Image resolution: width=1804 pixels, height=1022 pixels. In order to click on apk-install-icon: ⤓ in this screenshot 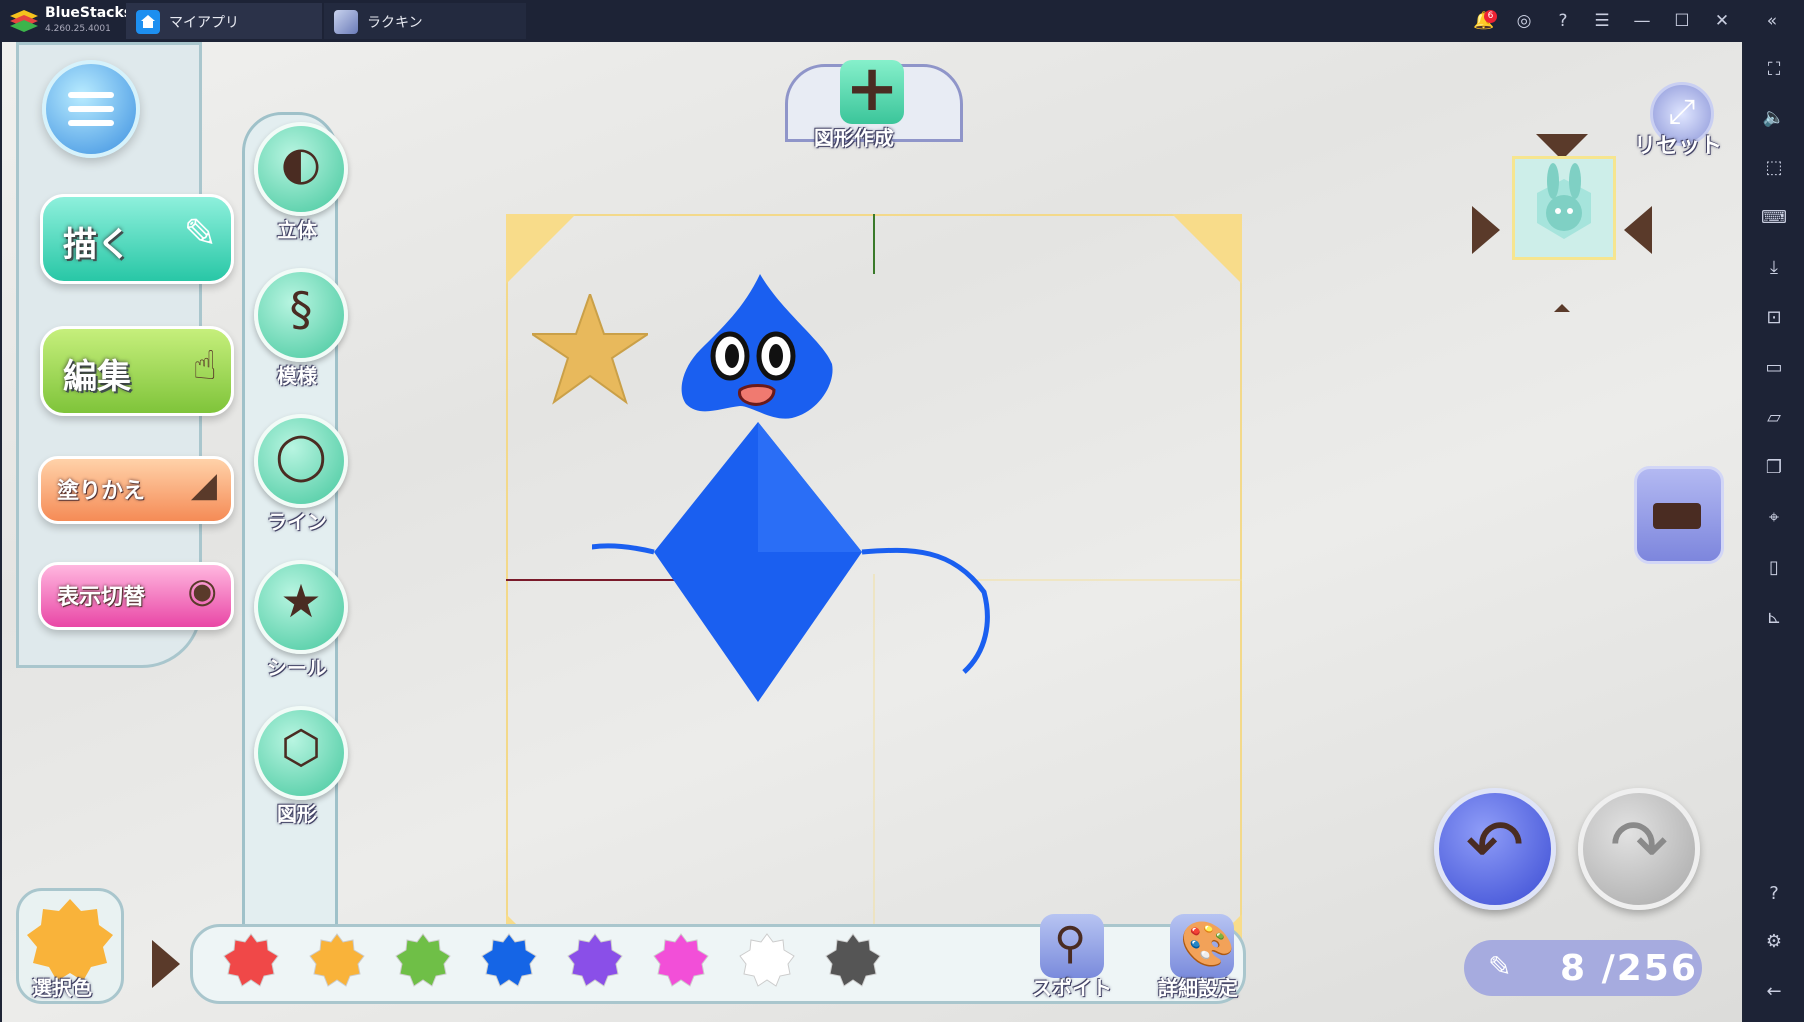, I will do `click(1774, 268)`.